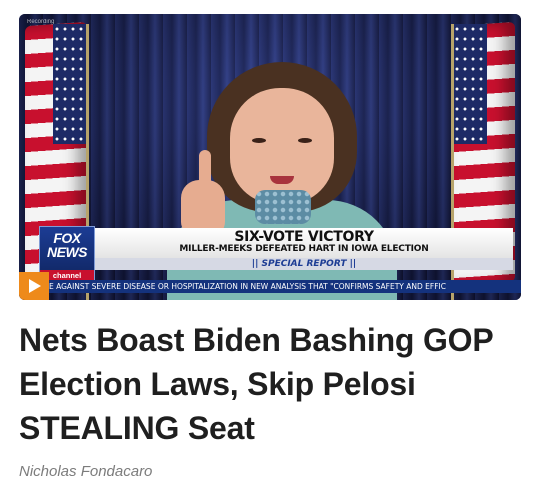 This screenshot has height=496, width=535. I want to click on special-report-banner: || SPECIAL REPORT ||, so click(304, 264).